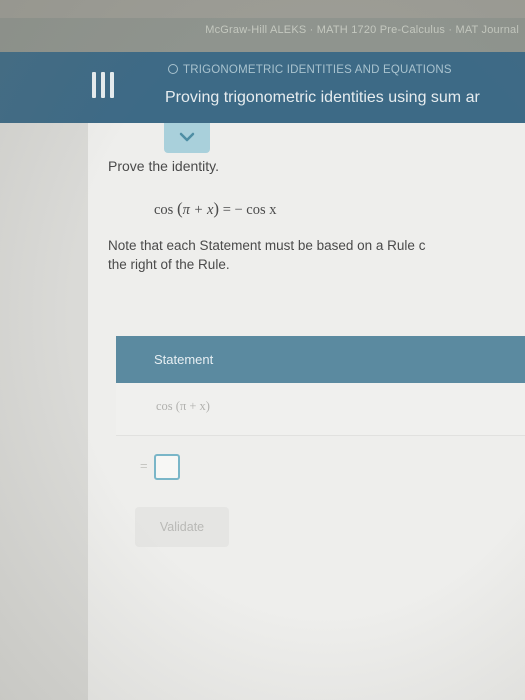 This screenshot has height=700, width=525. Describe the element at coordinates (320, 466) in the screenshot. I see `table-row: =` at that location.